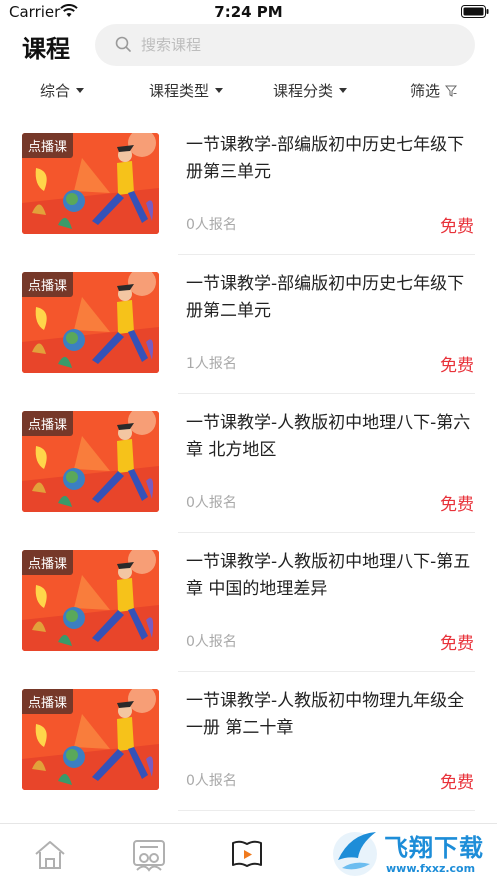  I want to click on course-play-icon, so click(247, 855).